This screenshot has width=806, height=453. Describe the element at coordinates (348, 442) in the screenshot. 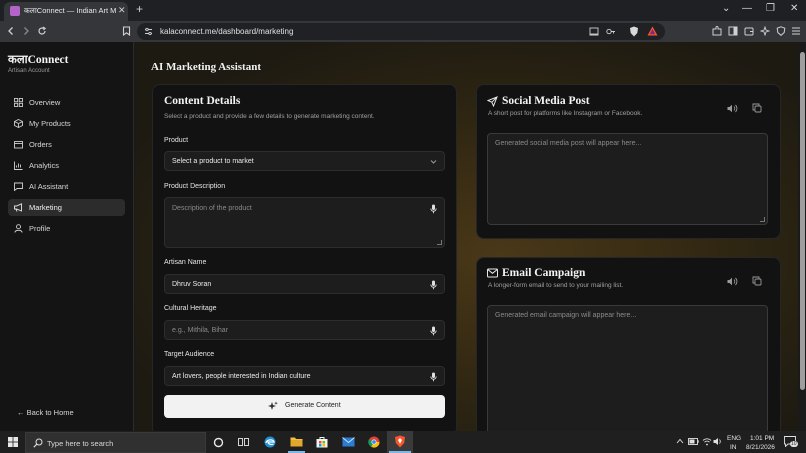

I see `mail-app-icon` at that location.